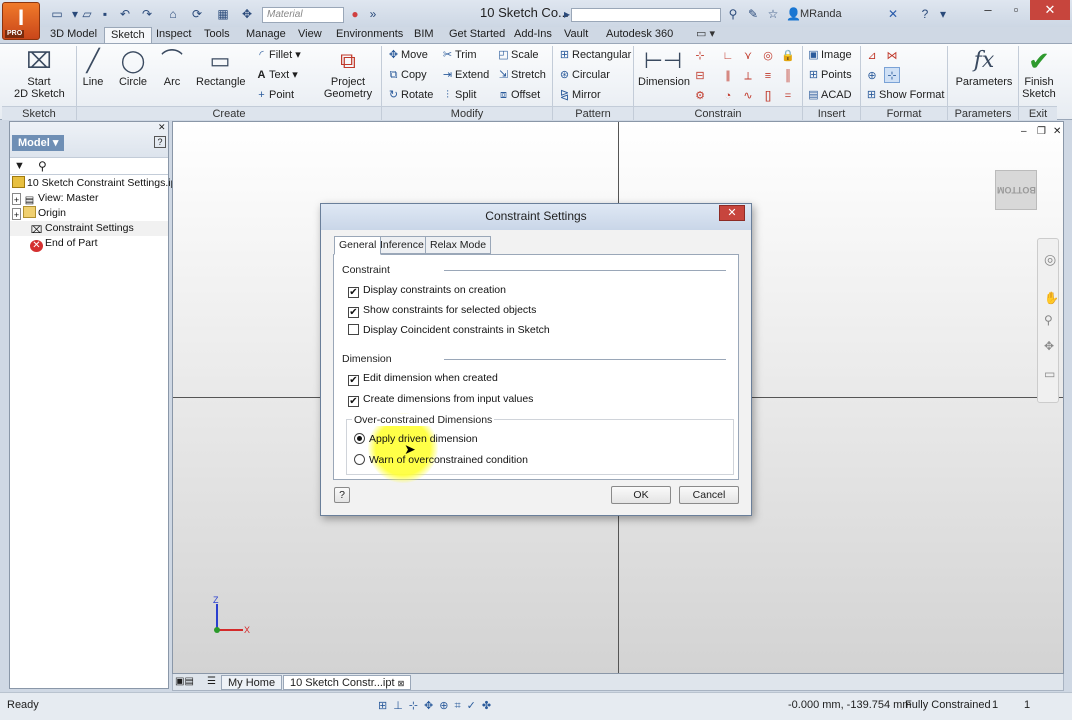 Image resolution: width=1072 pixels, height=720 pixels. I want to click on equal-constraint-icon: =, so click(788, 95).